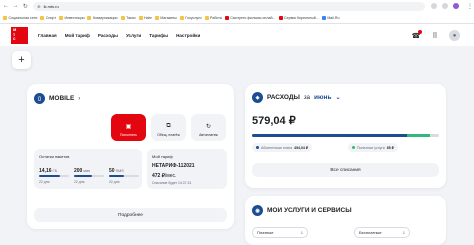 Image resolution: width=474 pixels, height=245 pixels. I want to click on menu-icon: ⋮, so click(470, 6).